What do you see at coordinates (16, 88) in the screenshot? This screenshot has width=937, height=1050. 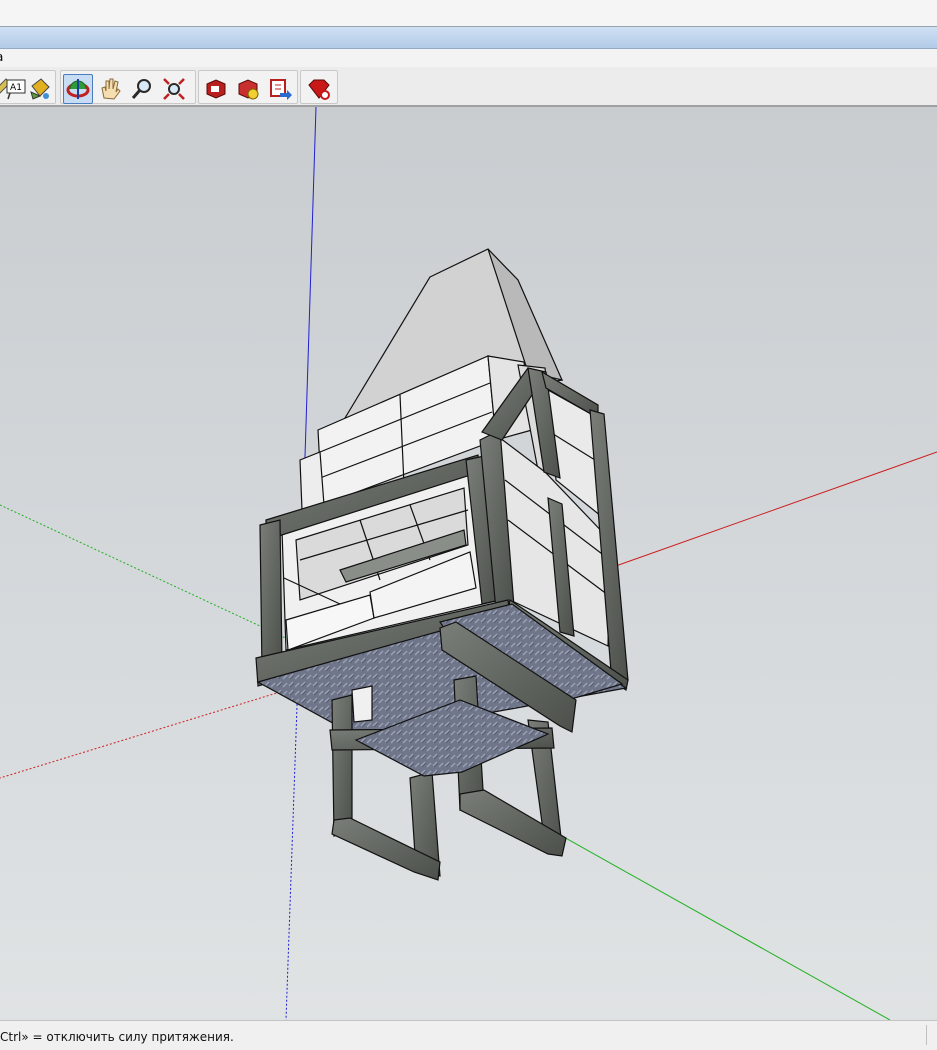 I see `text-tool-label: A1` at bounding box center [16, 88].